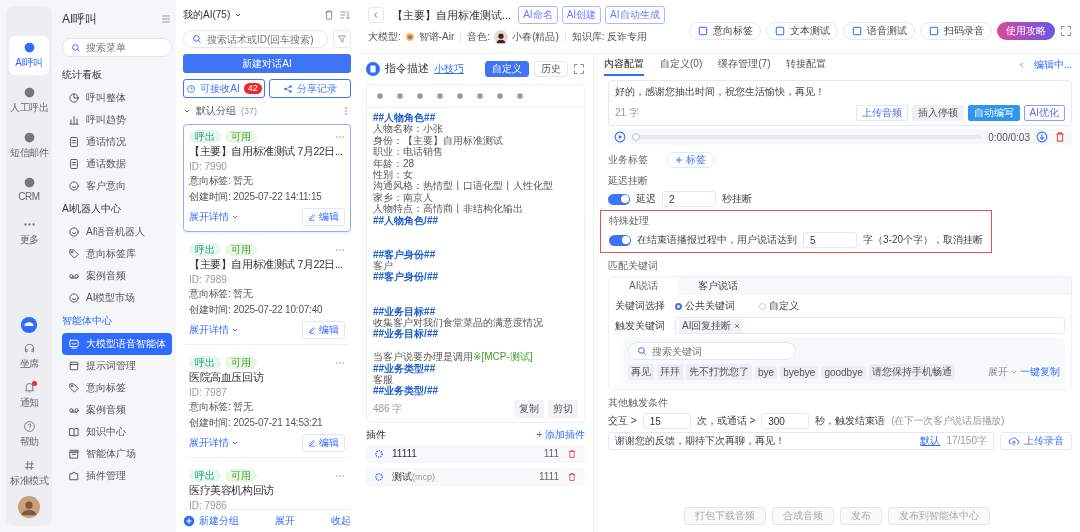 This screenshot has height=532, width=1080. I want to click on logo-icon, so click(29, 325).